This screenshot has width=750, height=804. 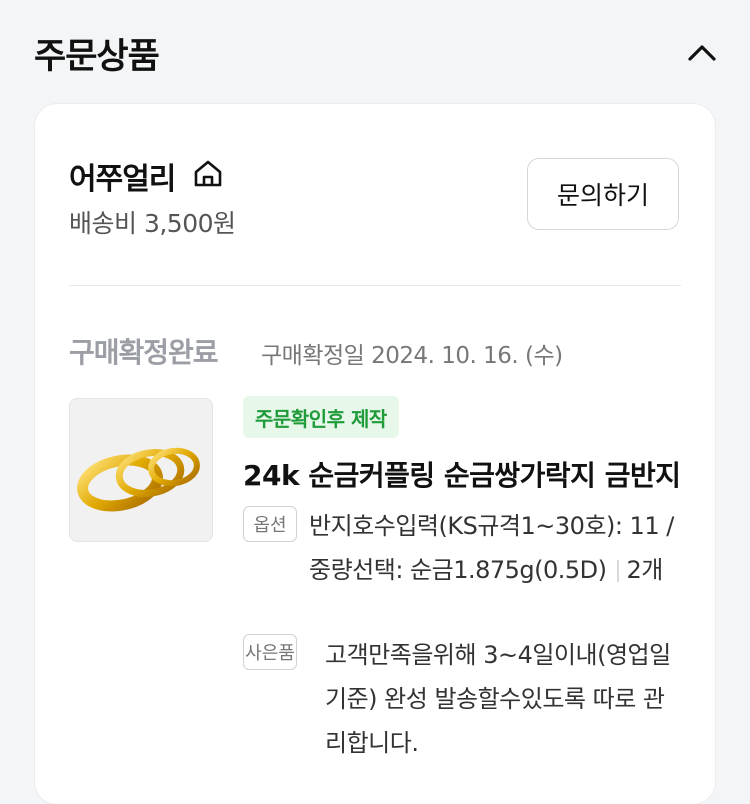 I want to click on gold-rings-image, so click(x=138, y=479).